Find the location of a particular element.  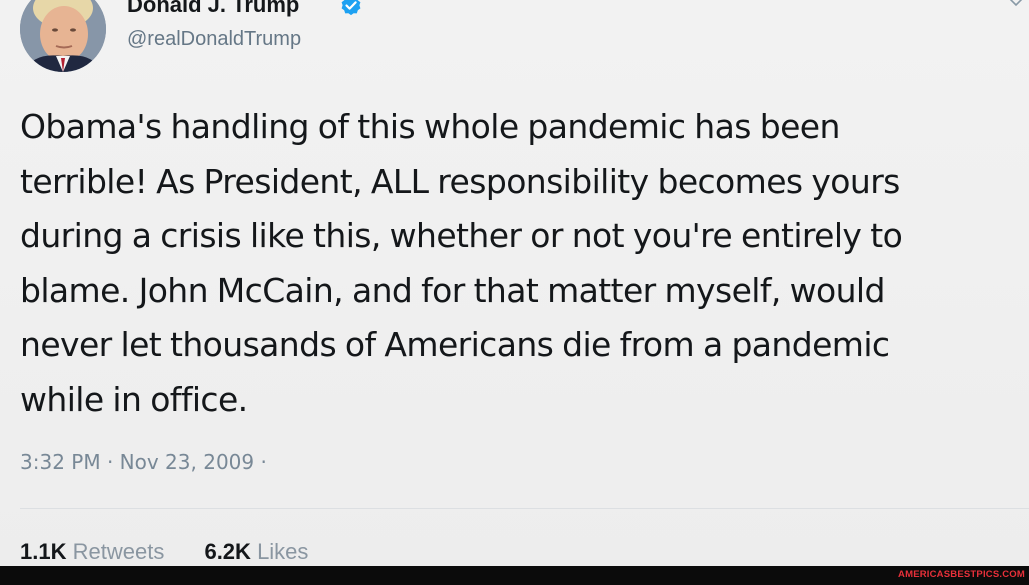

retweets-label: Retweets is located at coordinates (118, 551).